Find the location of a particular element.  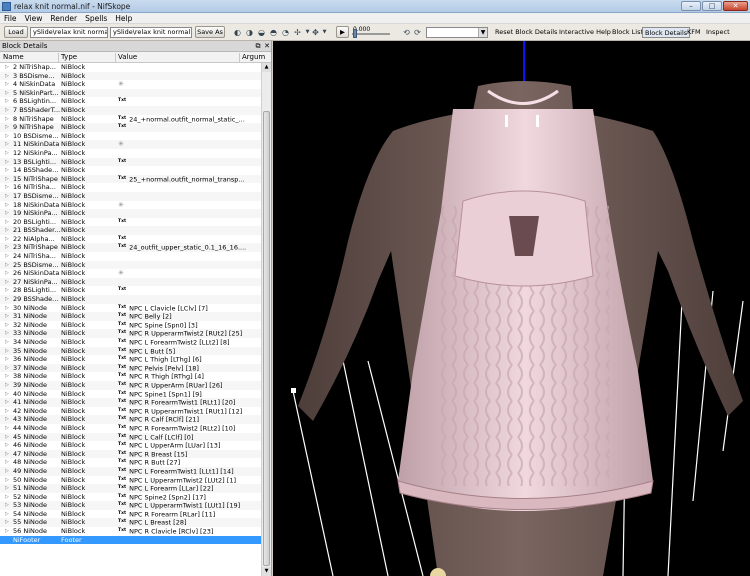

menu-spells: Spells is located at coordinates (96, 18).